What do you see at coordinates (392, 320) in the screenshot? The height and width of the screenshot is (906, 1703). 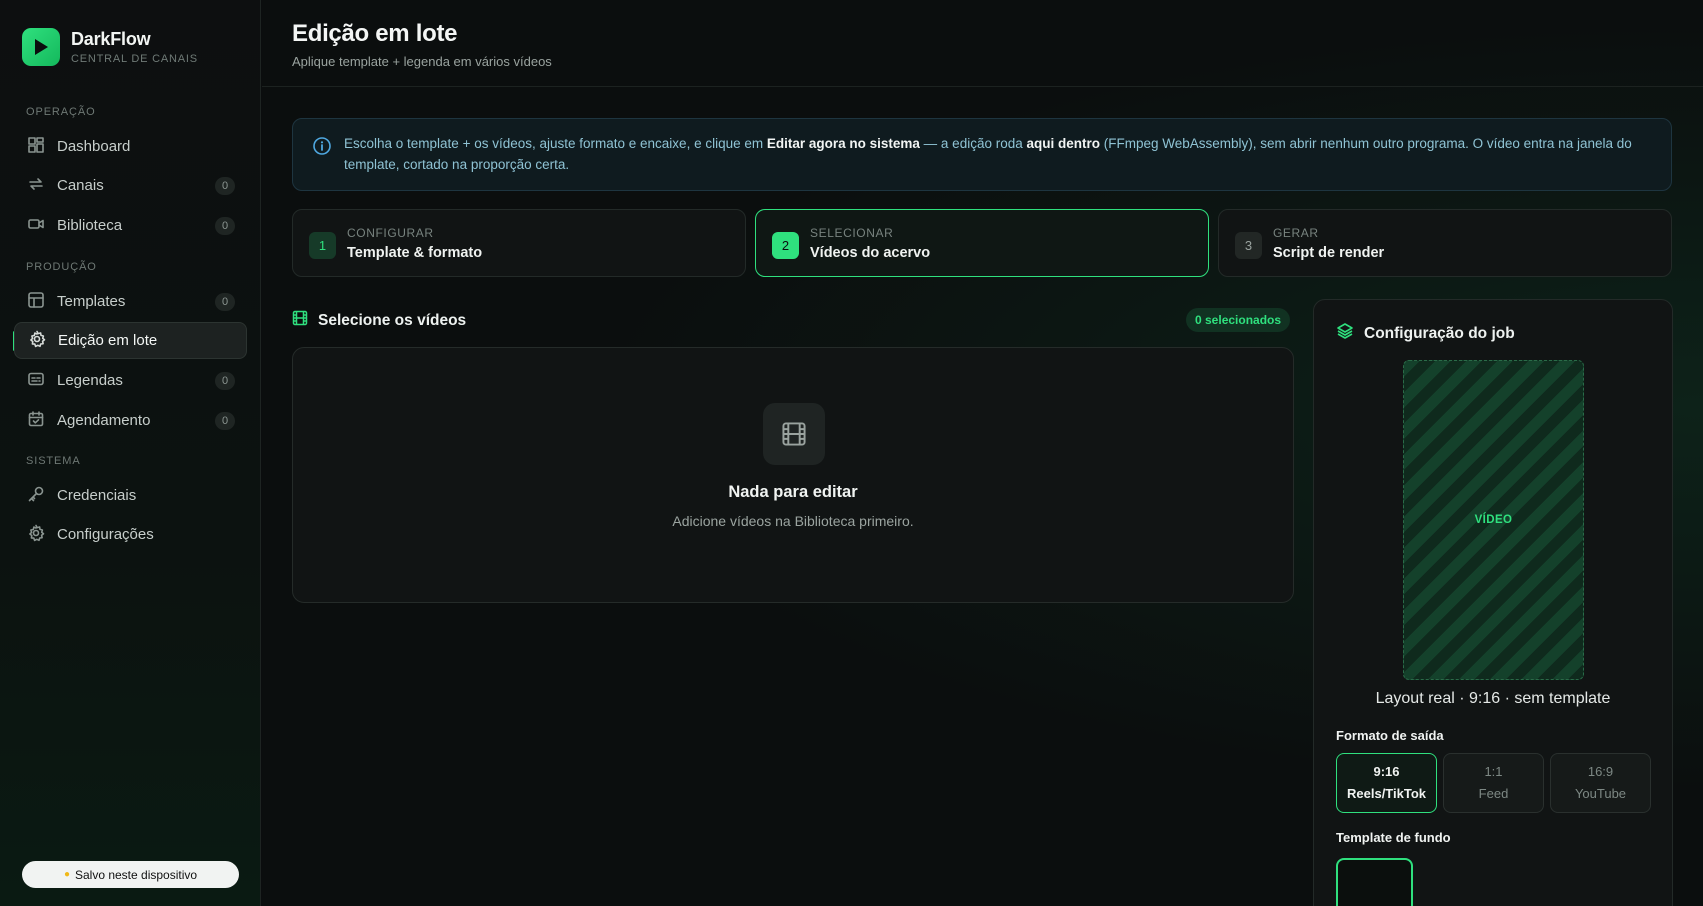 I see `section-title: Selecione os vídeos` at bounding box center [392, 320].